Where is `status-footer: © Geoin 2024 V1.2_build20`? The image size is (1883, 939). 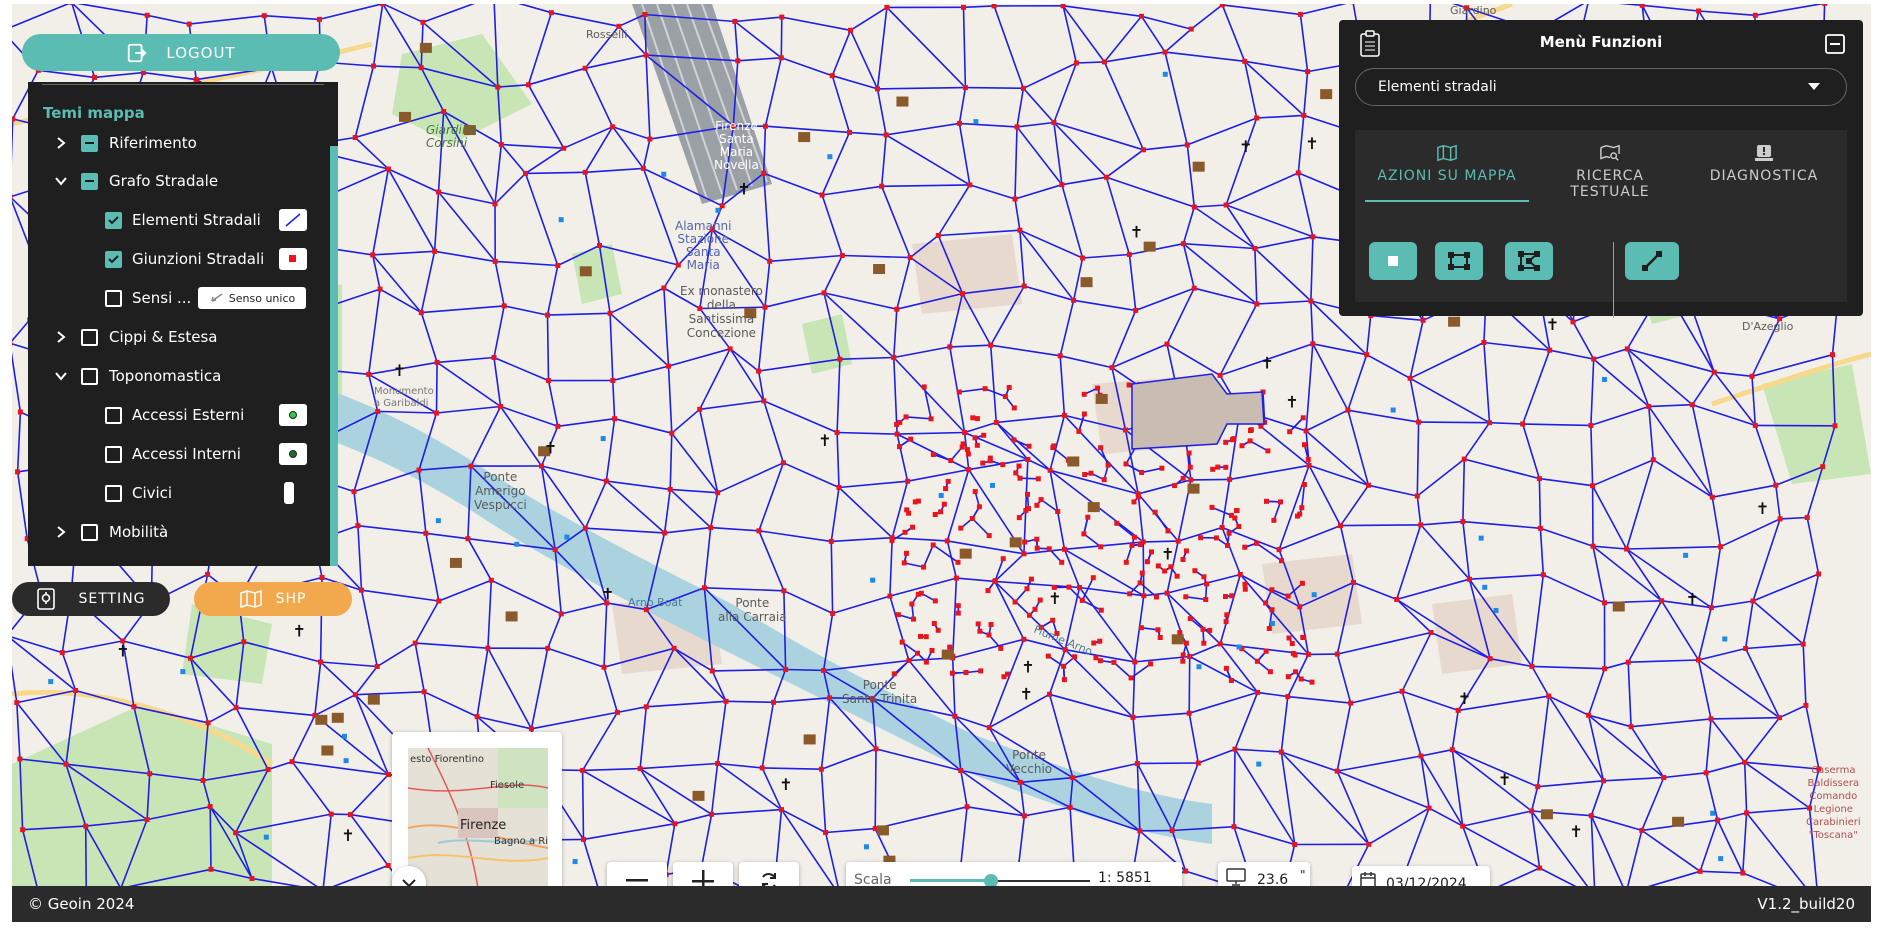
status-footer: © Geoin 2024 V1.2_build20 is located at coordinates (941, 904).